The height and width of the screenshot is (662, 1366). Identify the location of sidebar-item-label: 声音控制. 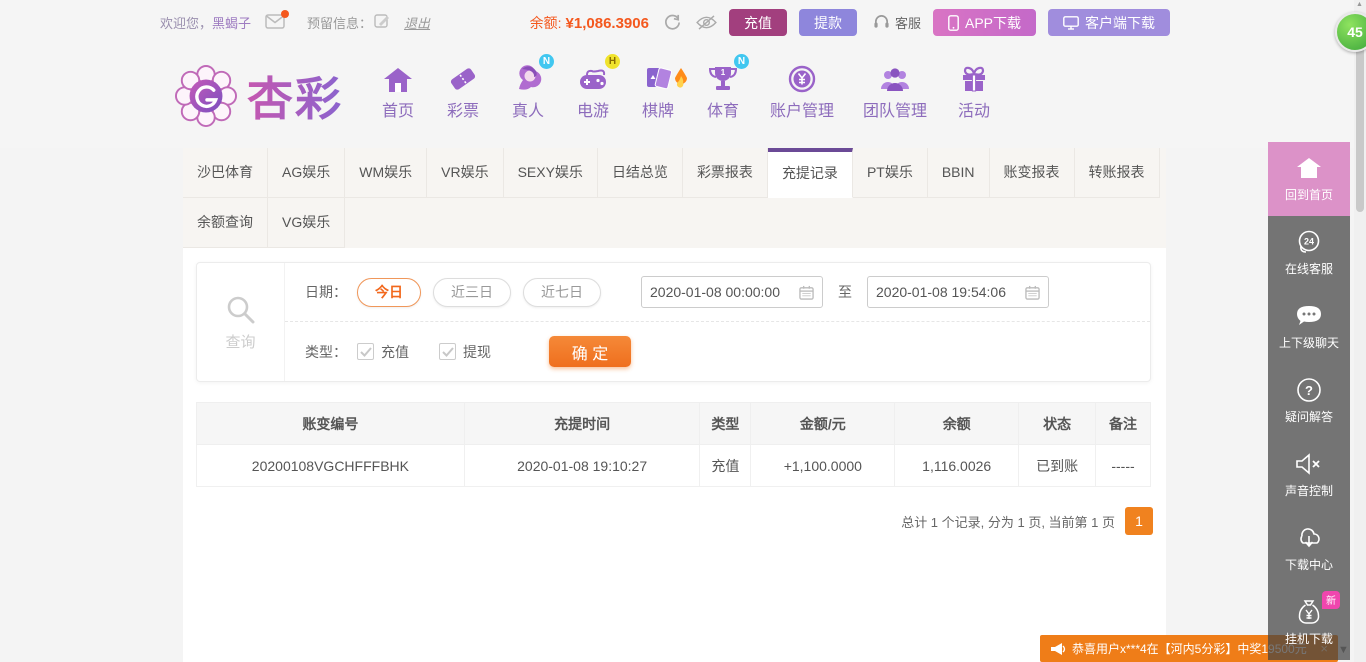
(1308, 491).